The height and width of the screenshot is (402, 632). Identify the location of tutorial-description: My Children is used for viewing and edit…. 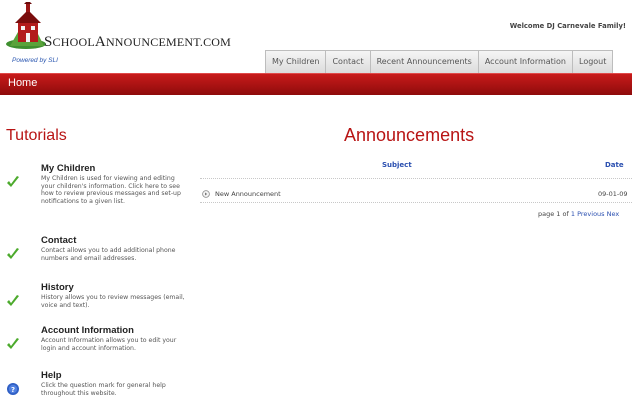
(111, 190).